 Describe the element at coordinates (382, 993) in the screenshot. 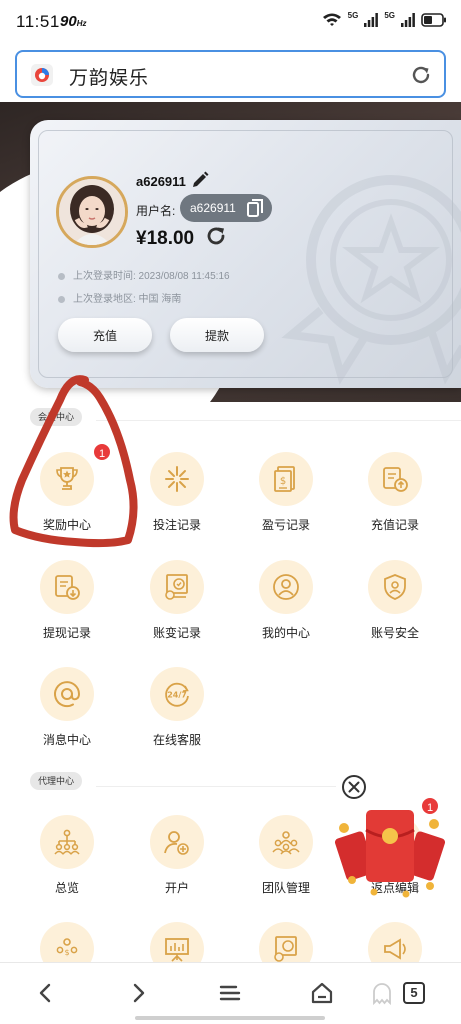

I see `ghost-icon` at that location.